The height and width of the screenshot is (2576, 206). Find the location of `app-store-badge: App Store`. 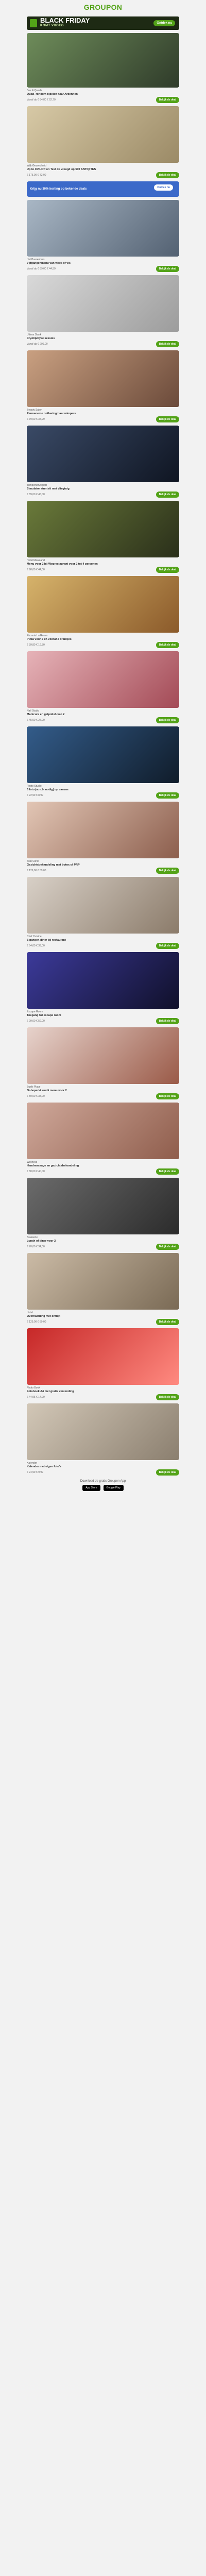

app-store-badge: App Store is located at coordinates (91, 1488).